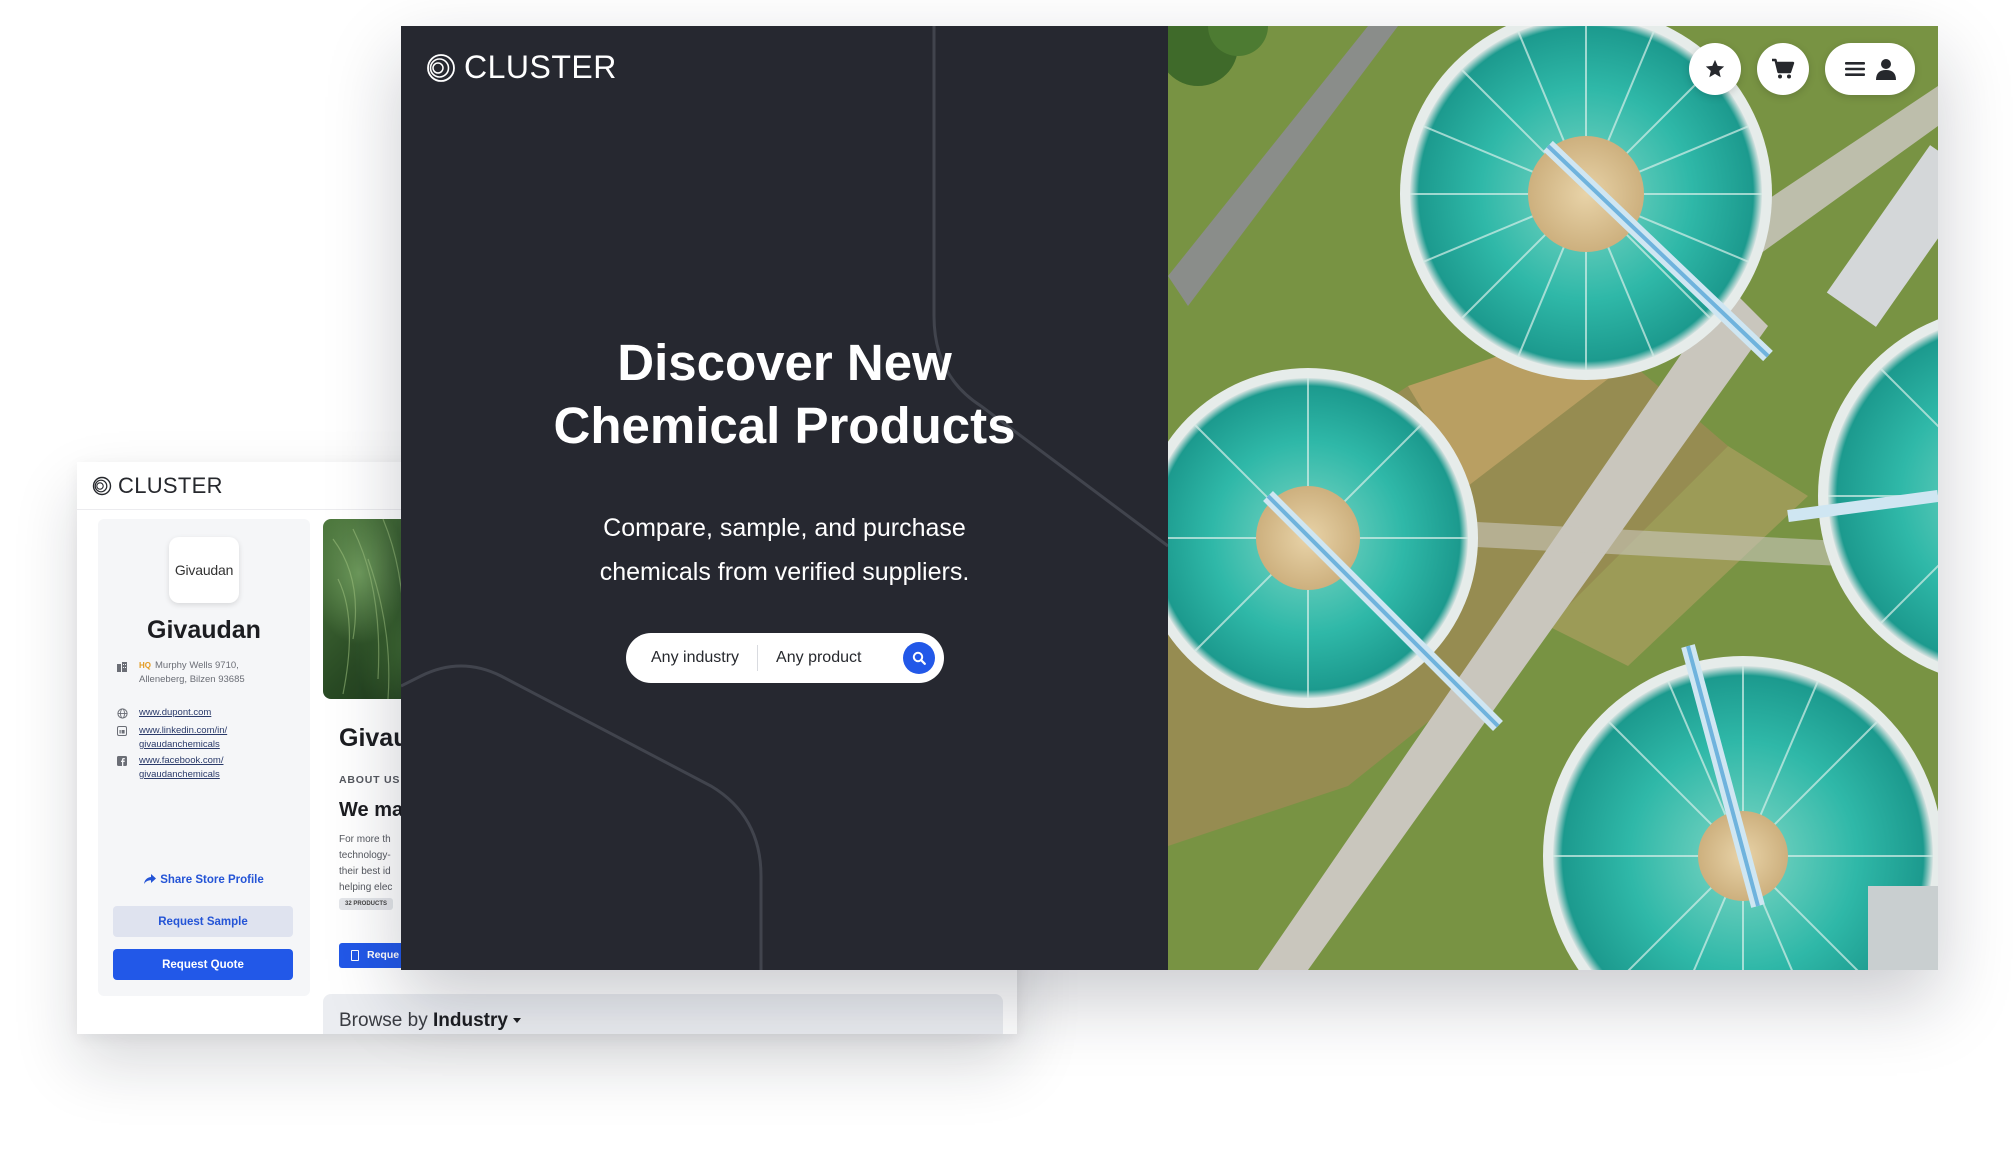  I want to click on browse-by-industry: Browse by Industry, so click(663, 1014).